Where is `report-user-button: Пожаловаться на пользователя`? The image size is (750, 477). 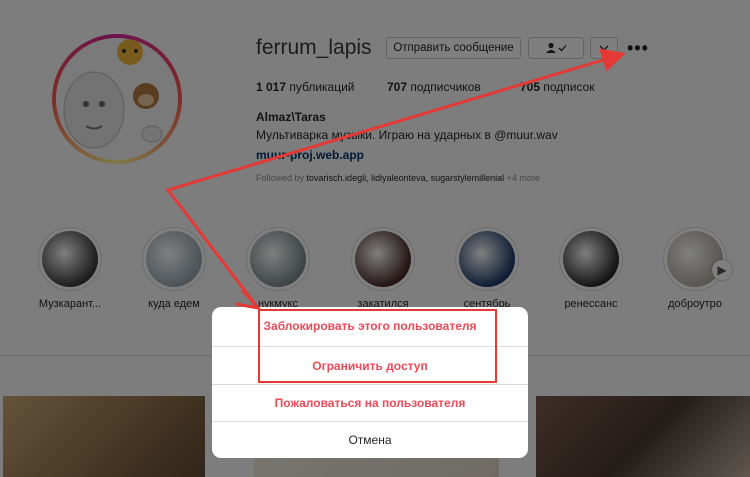
report-user-button: Пожаловаться на пользователя is located at coordinates (370, 402).